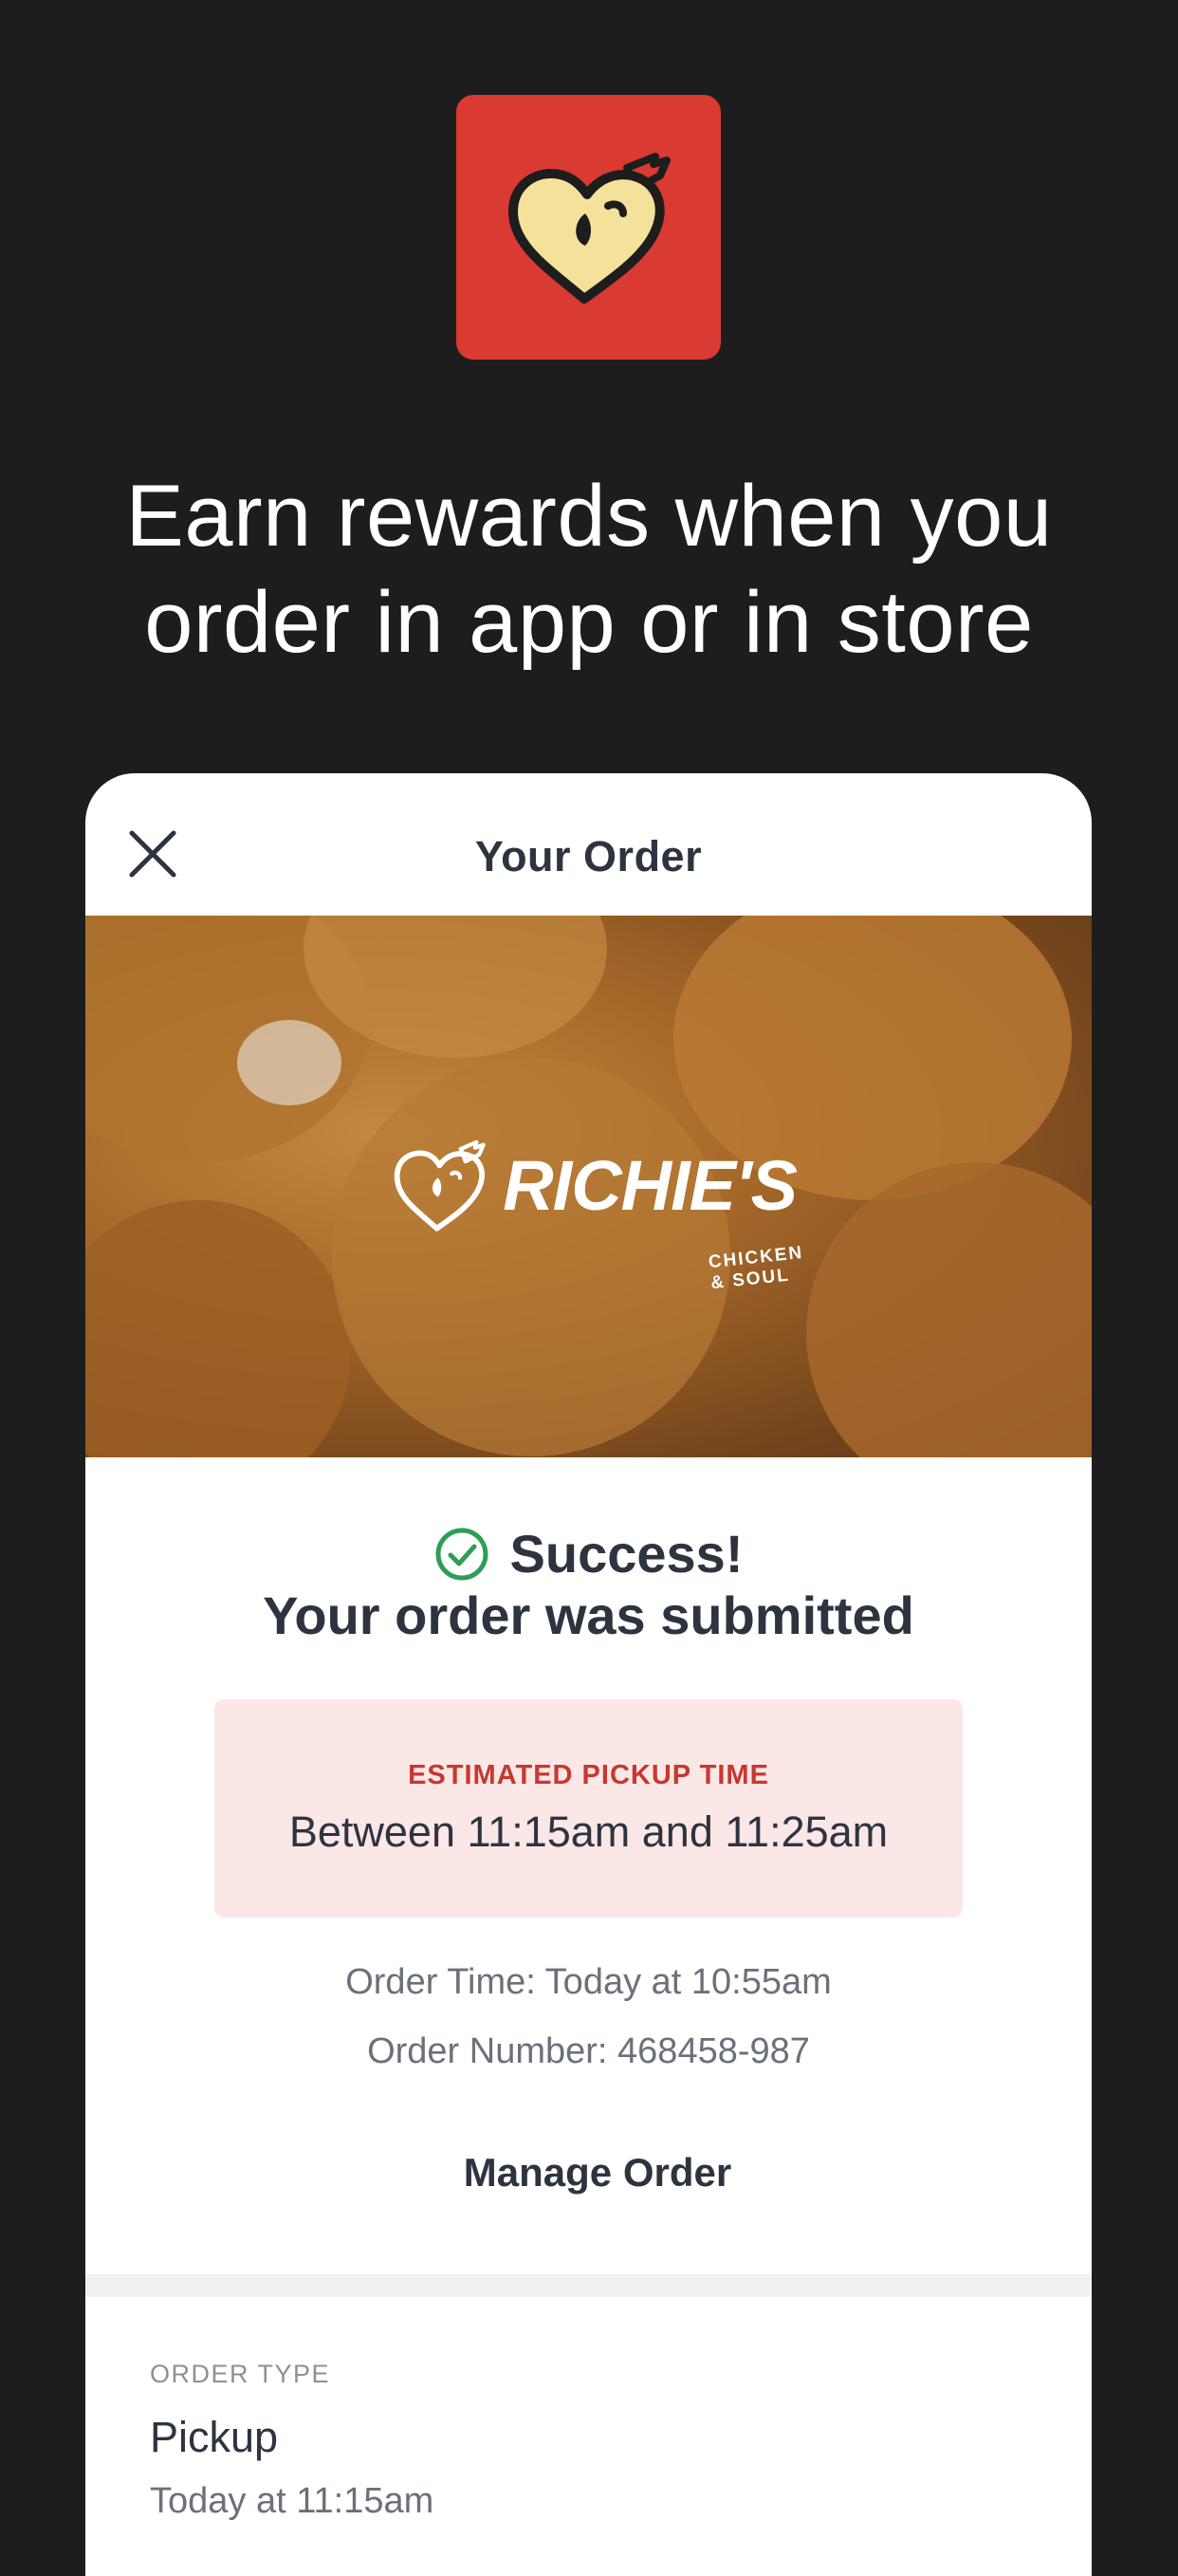 This screenshot has width=1178, height=2576. What do you see at coordinates (589, 2285) in the screenshot?
I see `section-divider` at bounding box center [589, 2285].